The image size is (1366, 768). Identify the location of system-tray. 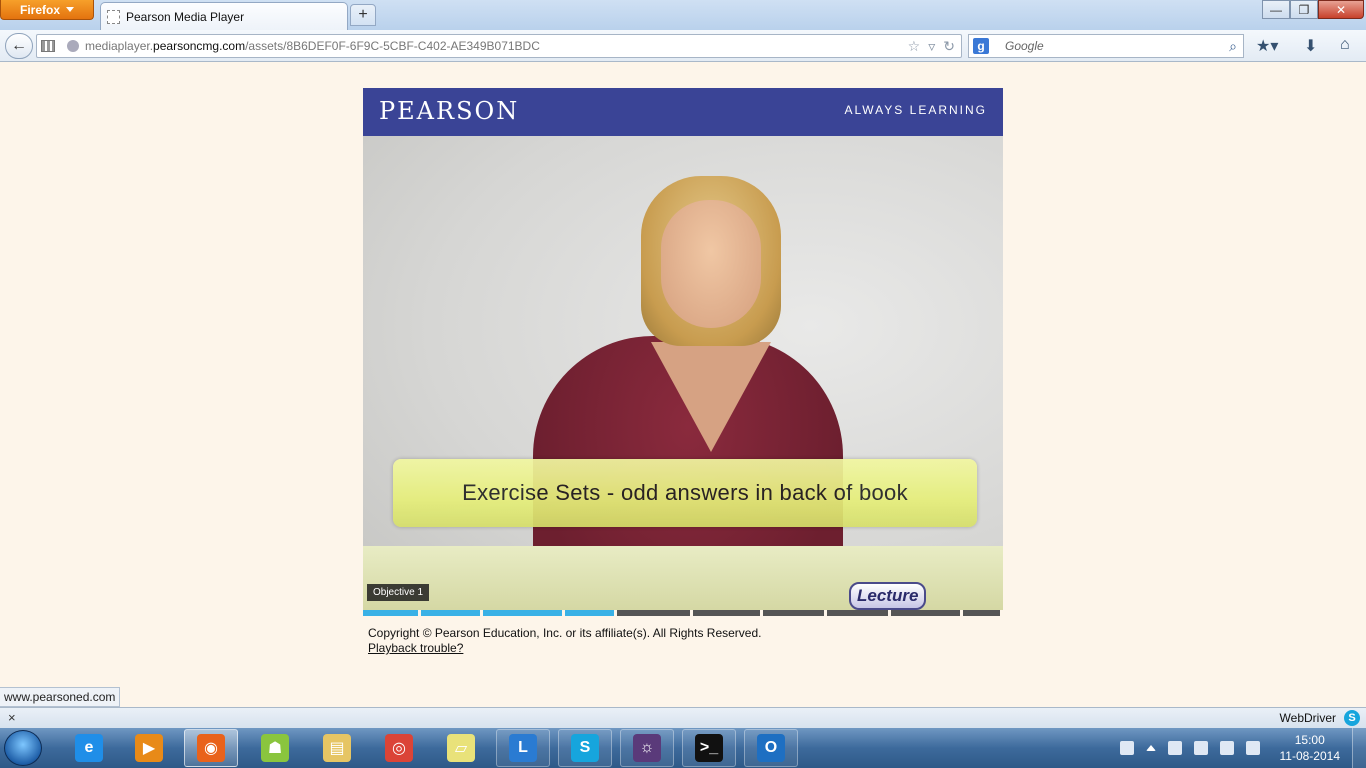
(1190, 748).